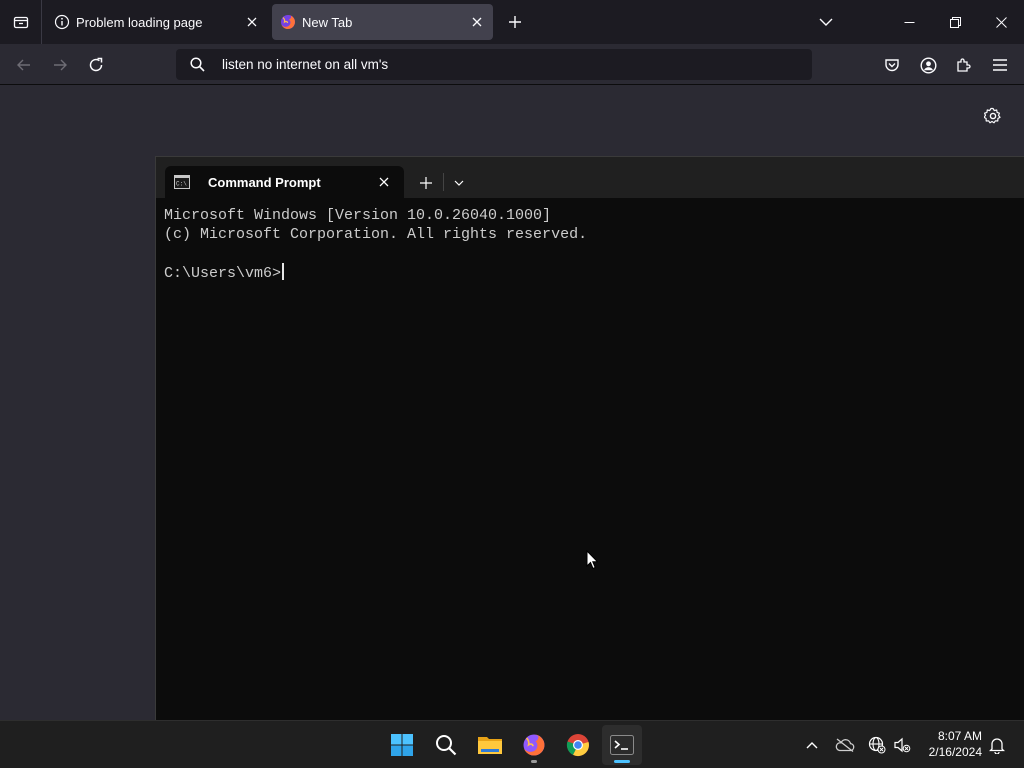 This screenshot has width=1024, height=768. Describe the element at coordinates (494, 64) in the screenshot. I see `url-bar: listen no internet on all vm's` at that location.